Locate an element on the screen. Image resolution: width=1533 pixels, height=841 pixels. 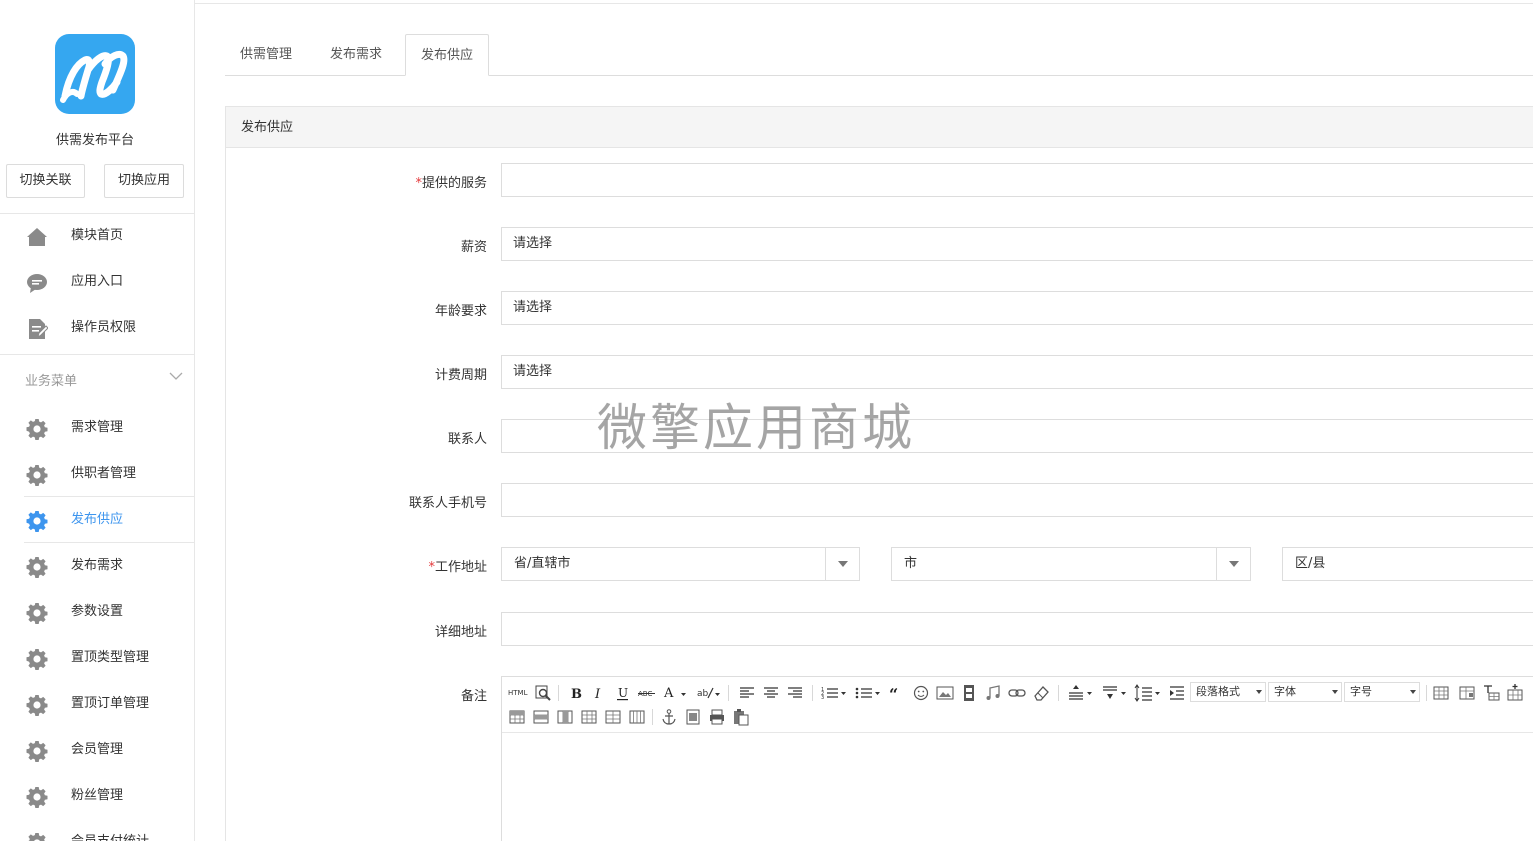
ordered-list-icon: 123 is located at coordinates (834, 693).